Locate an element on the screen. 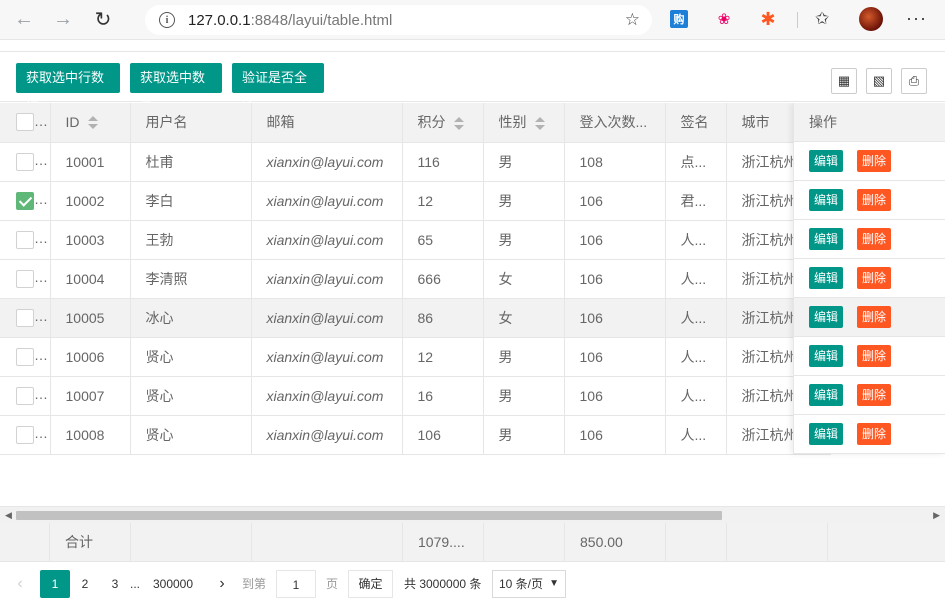  page-size-select: 10 条/页 ▼ is located at coordinates (529, 584).